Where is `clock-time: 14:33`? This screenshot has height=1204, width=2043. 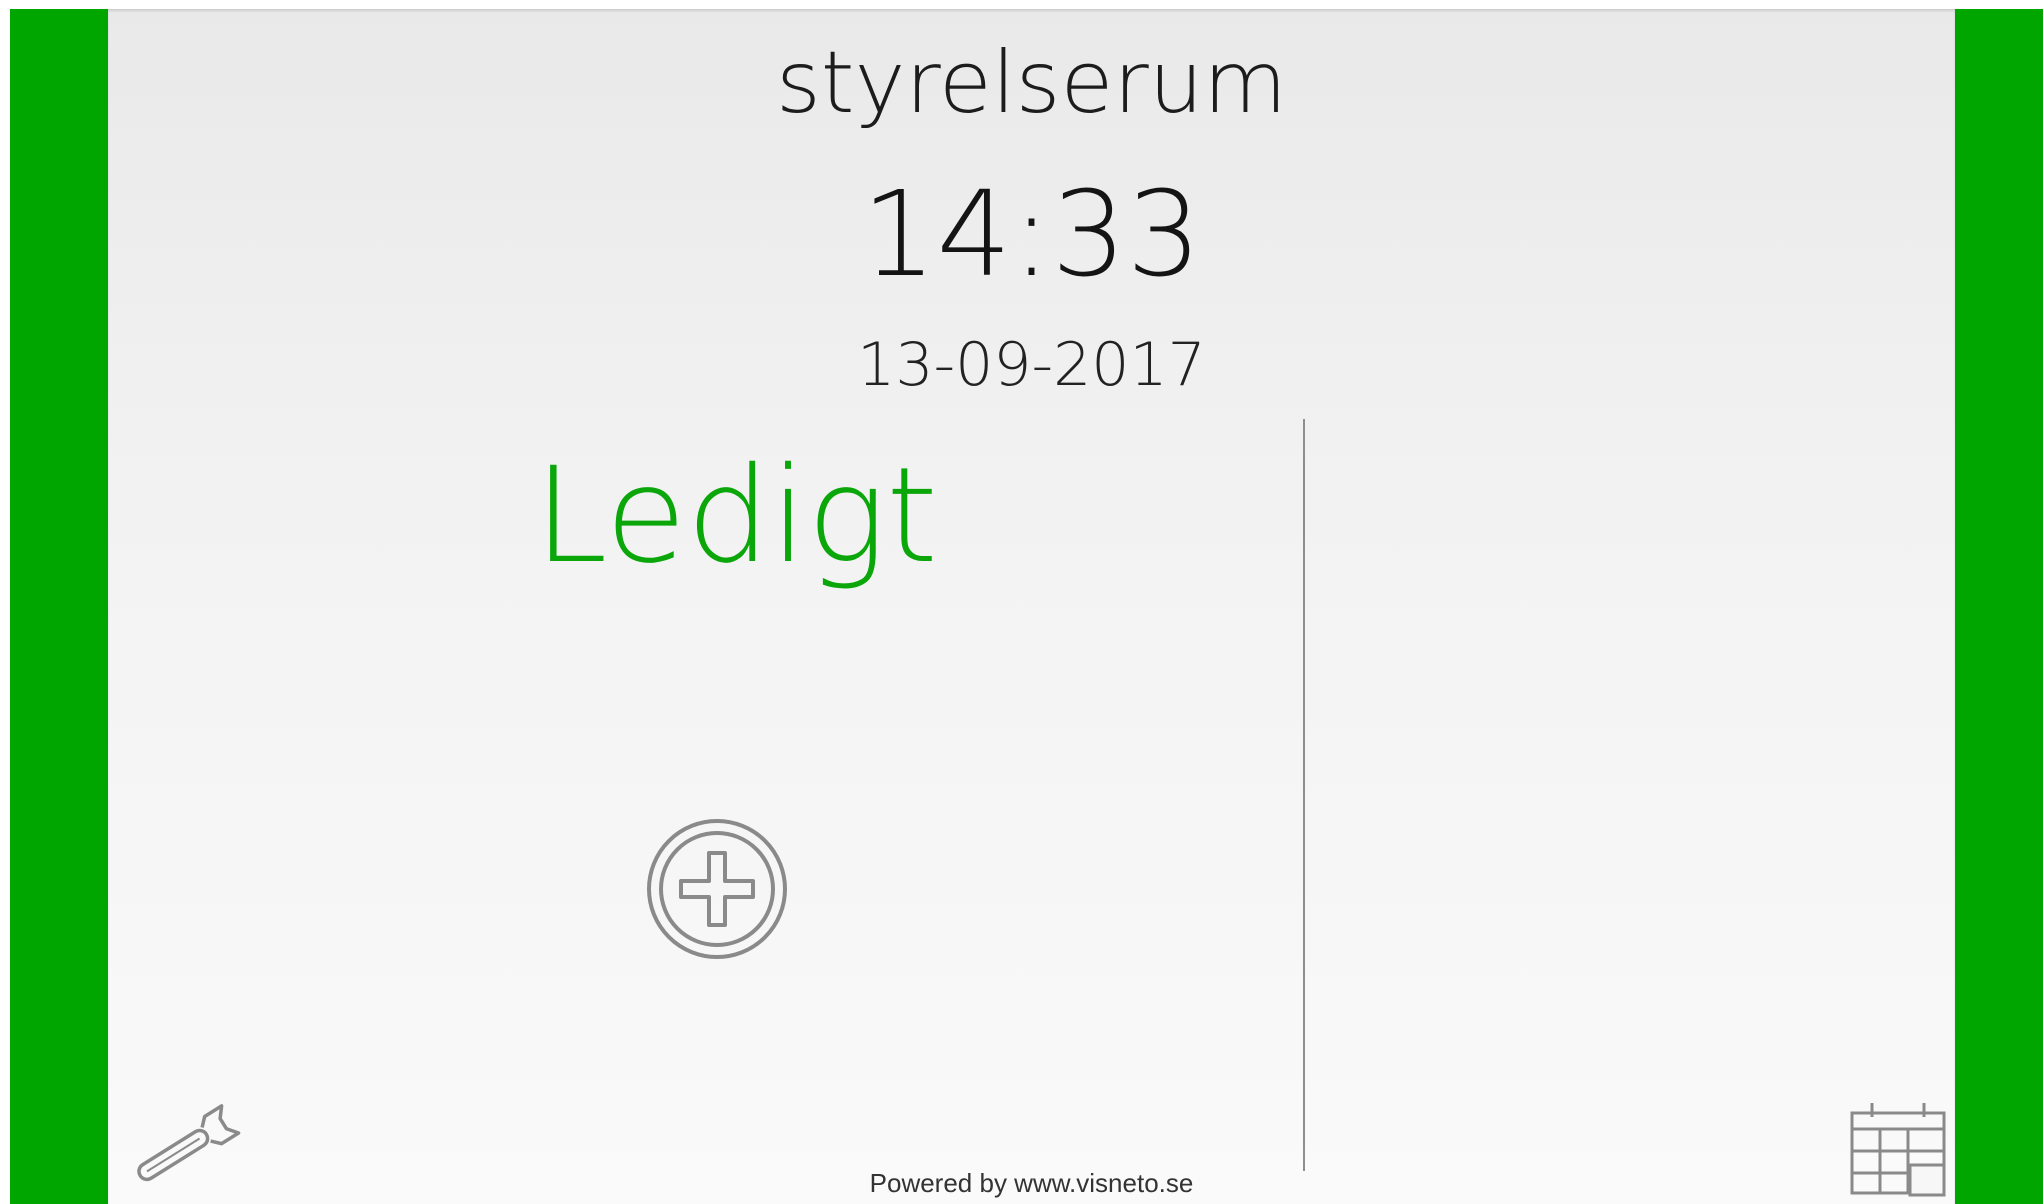 clock-time: 14:33 is located at coordinates (1031, 234).